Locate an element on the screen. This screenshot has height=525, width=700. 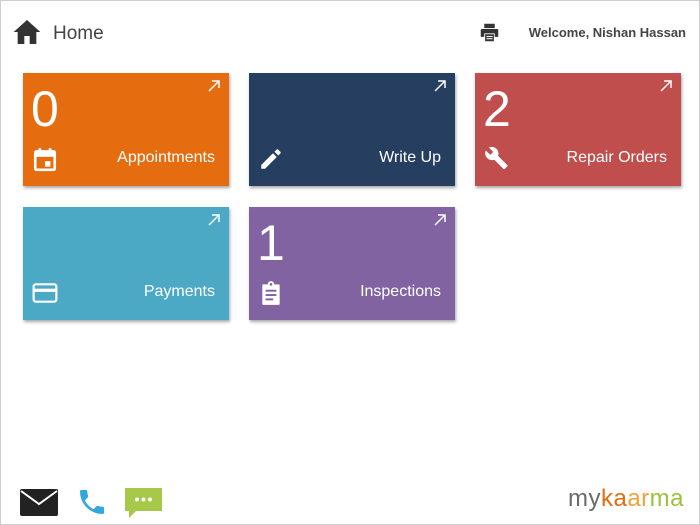
tile-label: Repair Orders is located at coordinates (616, 157).